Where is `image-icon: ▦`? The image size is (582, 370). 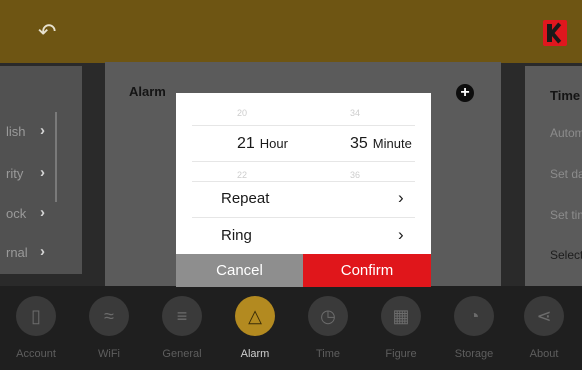
image-icon: ▦ is located at coordinates (401, 316).